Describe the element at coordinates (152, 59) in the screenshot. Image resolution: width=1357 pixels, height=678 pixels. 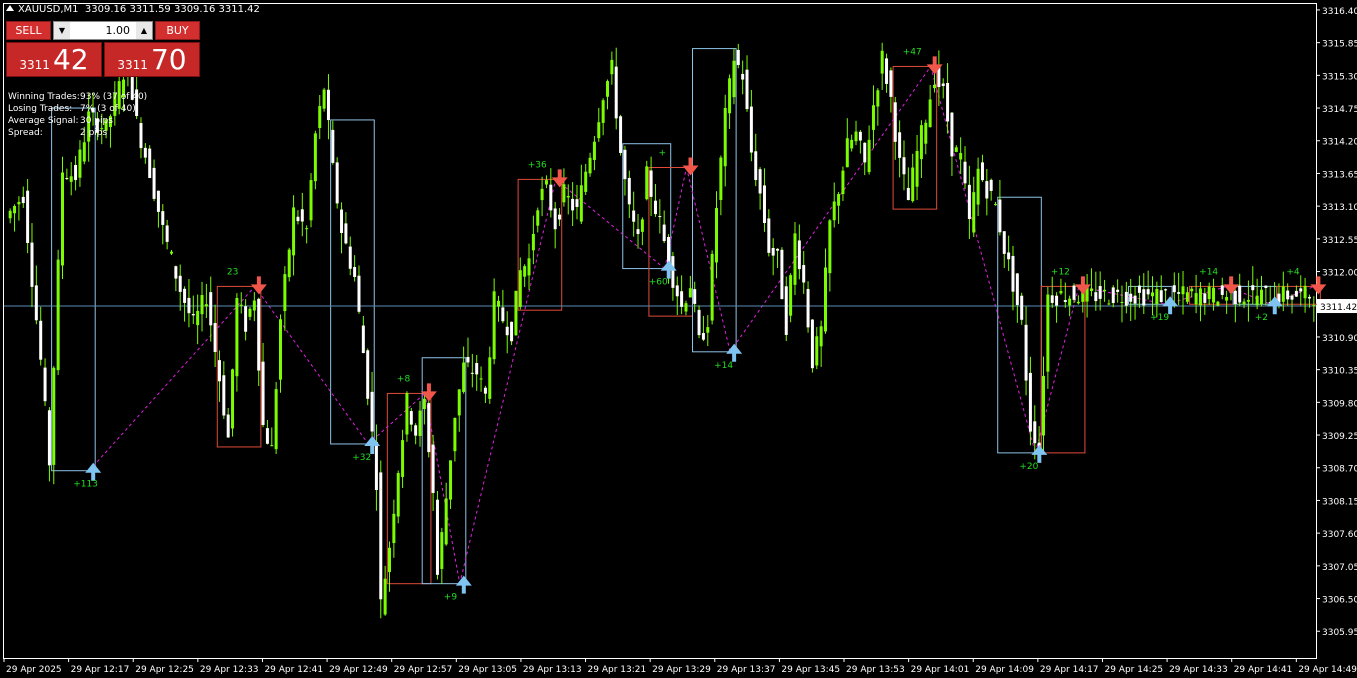
I see `buy-price-button: 3311 70` at that location.